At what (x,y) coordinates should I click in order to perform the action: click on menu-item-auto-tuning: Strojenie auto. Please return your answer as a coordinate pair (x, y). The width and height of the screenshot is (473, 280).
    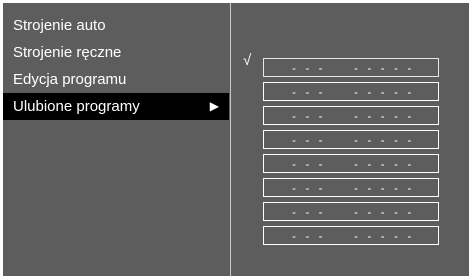
    Looking at the image, I should click on (116, 25).